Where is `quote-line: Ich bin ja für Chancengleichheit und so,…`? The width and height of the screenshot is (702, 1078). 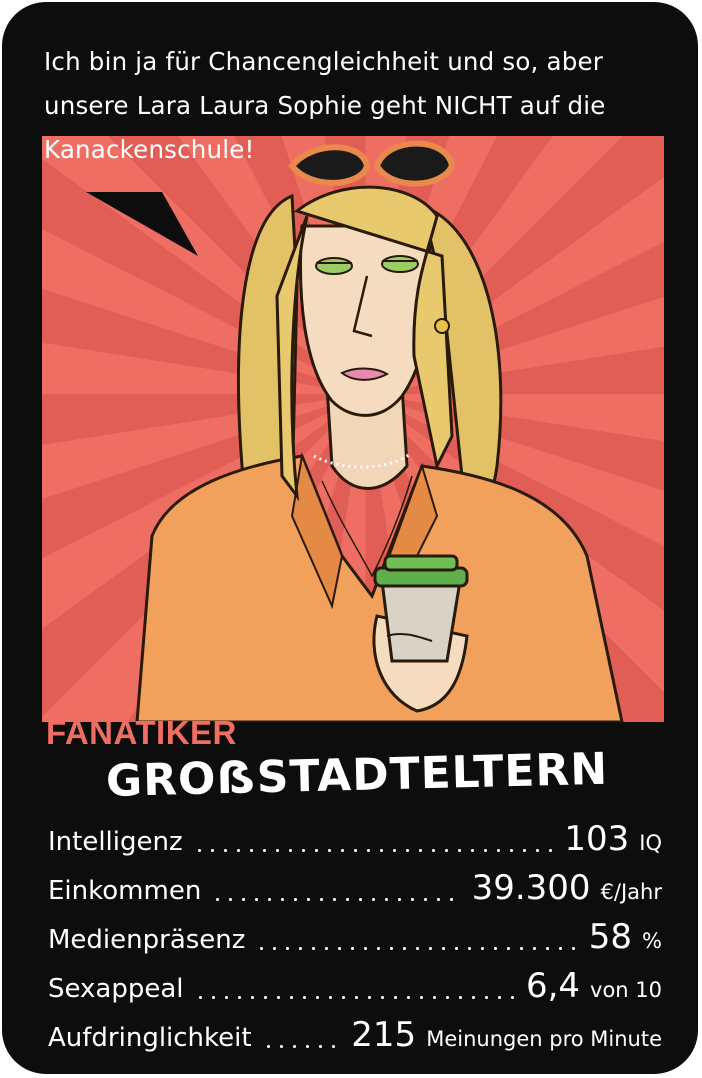 quote-line: Ich bin ja für Chancengleichheit und so,… is located at coordinates (324, 61).